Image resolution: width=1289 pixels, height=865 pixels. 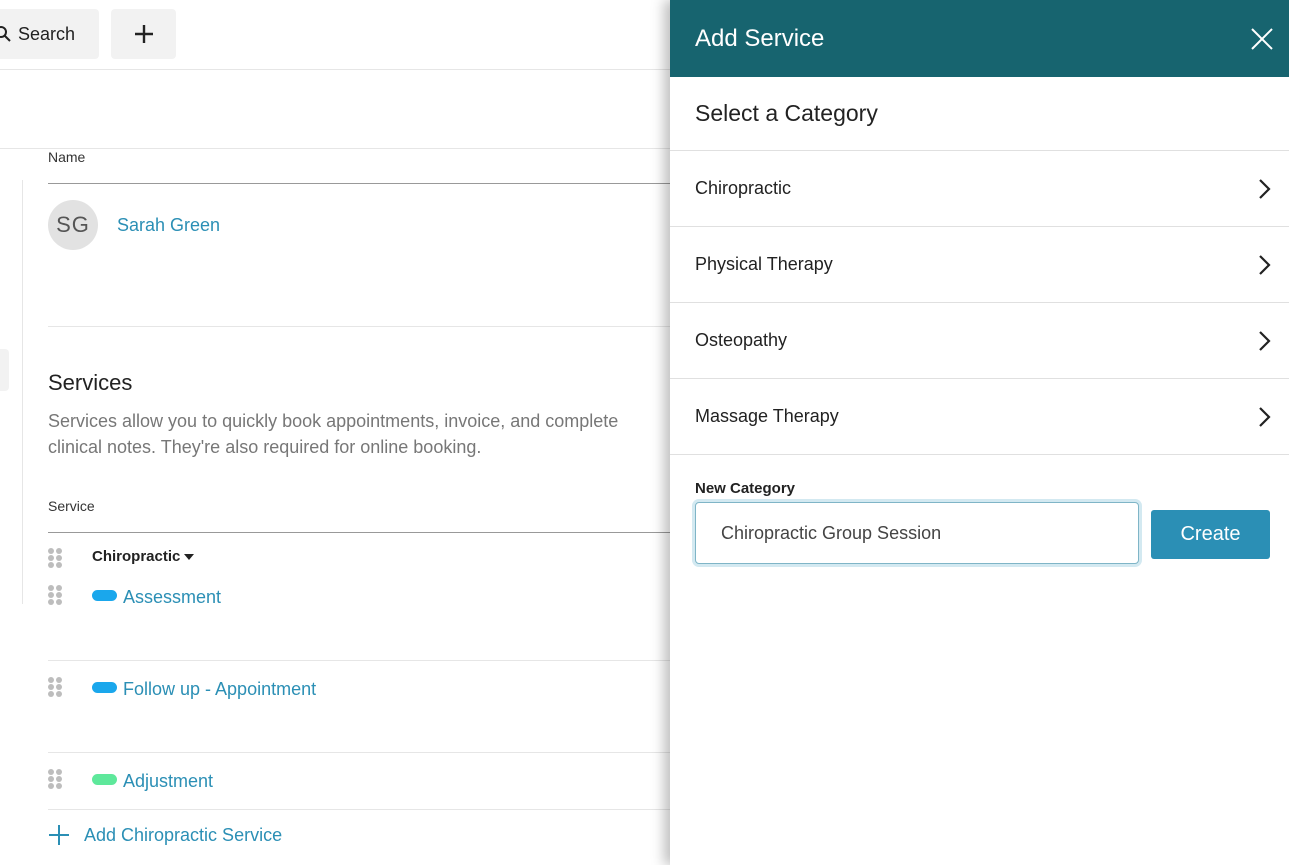 I want to click on service-link-assessment: Assessment, so click(x=172, y=597).